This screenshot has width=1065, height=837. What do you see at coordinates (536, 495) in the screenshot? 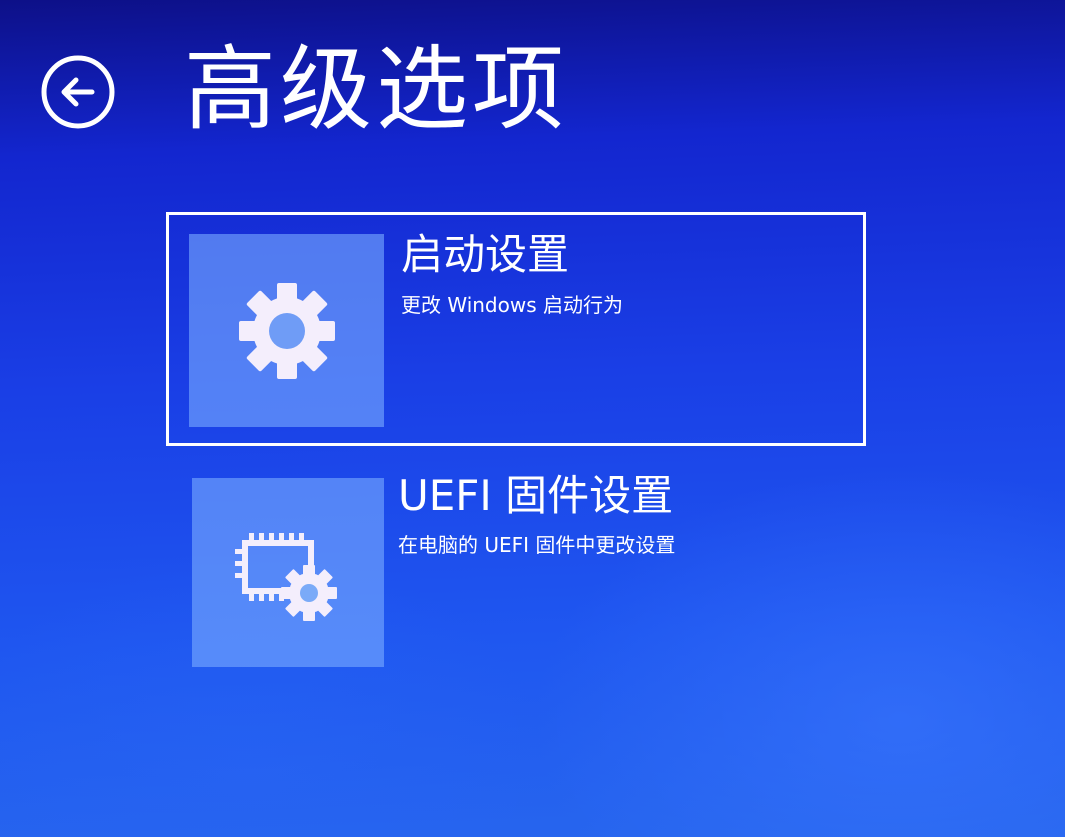
I see `uefi-firmware-settings-title: UEFI 固件设置` at bounding box center [536, 495].